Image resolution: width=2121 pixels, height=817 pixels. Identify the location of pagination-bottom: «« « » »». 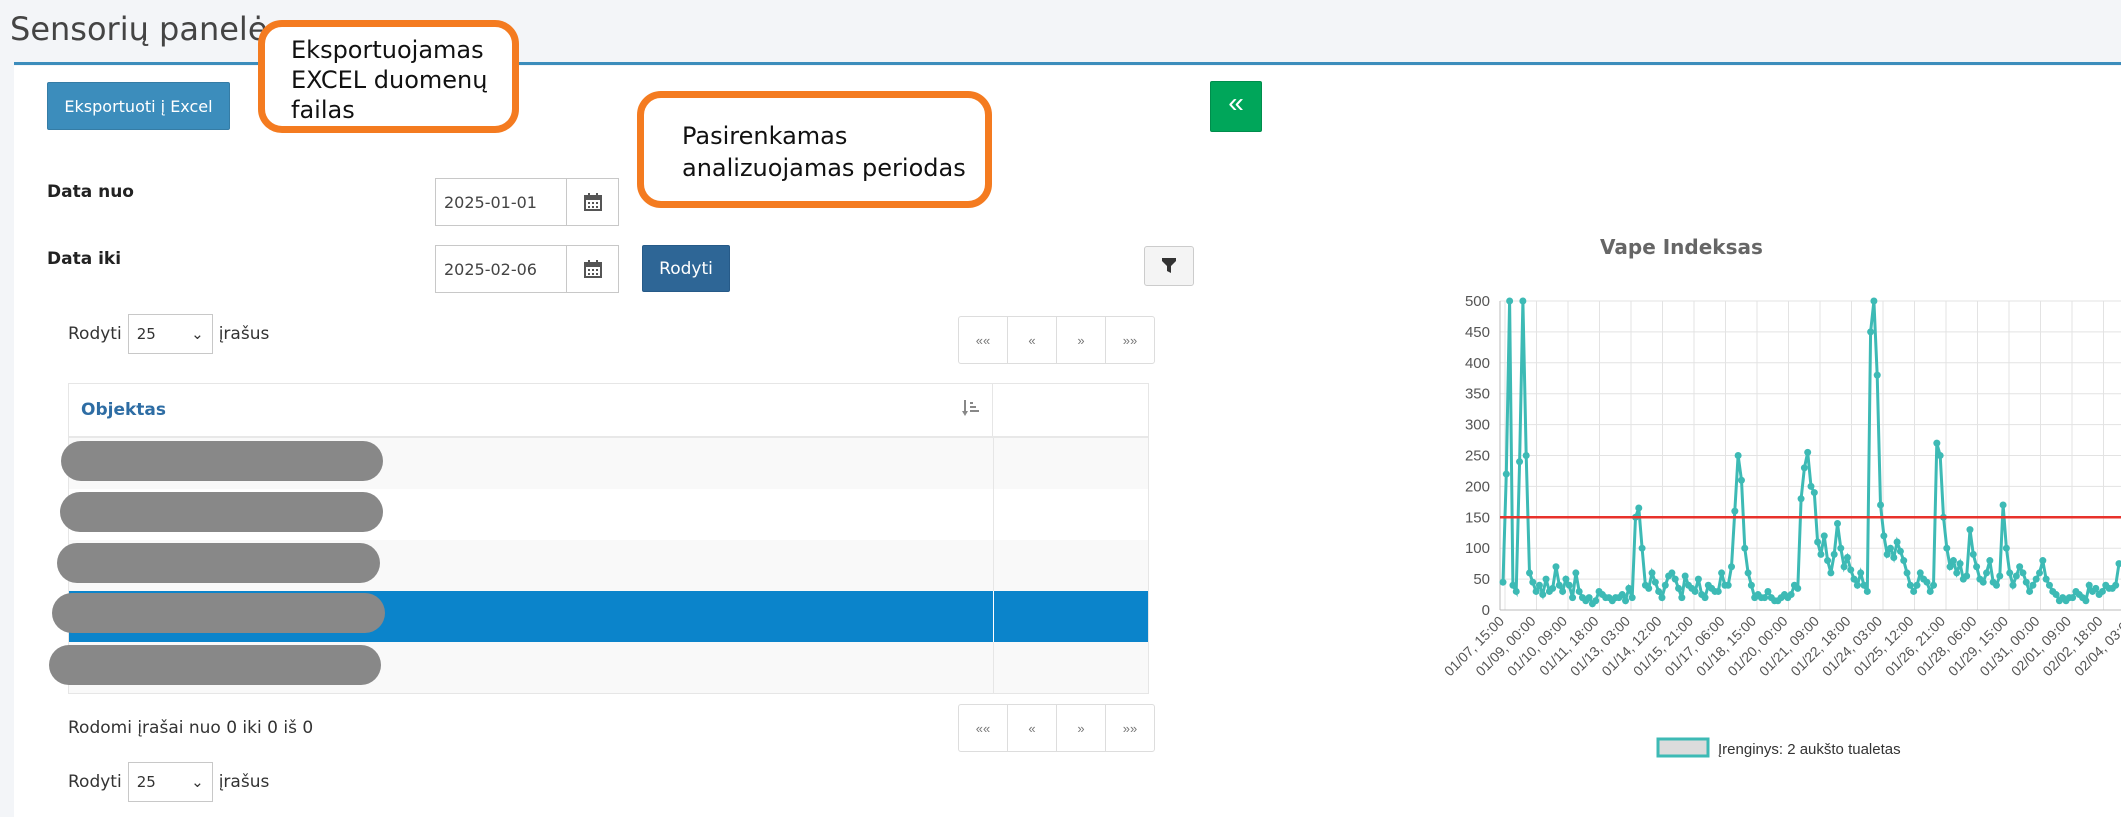
(1056, 728).